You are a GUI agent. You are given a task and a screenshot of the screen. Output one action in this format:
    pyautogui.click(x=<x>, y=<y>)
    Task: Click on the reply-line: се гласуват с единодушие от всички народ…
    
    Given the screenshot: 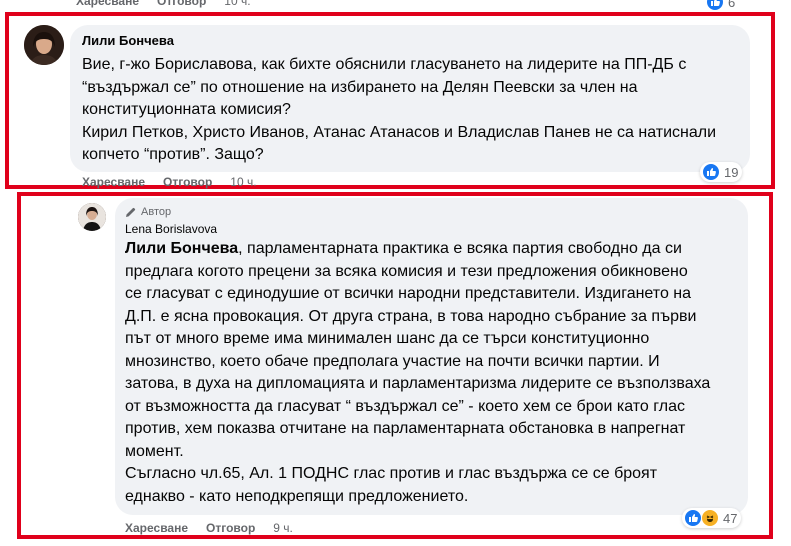 What is the action you would take?
    pyautogui.click(x=408, y=293)
    